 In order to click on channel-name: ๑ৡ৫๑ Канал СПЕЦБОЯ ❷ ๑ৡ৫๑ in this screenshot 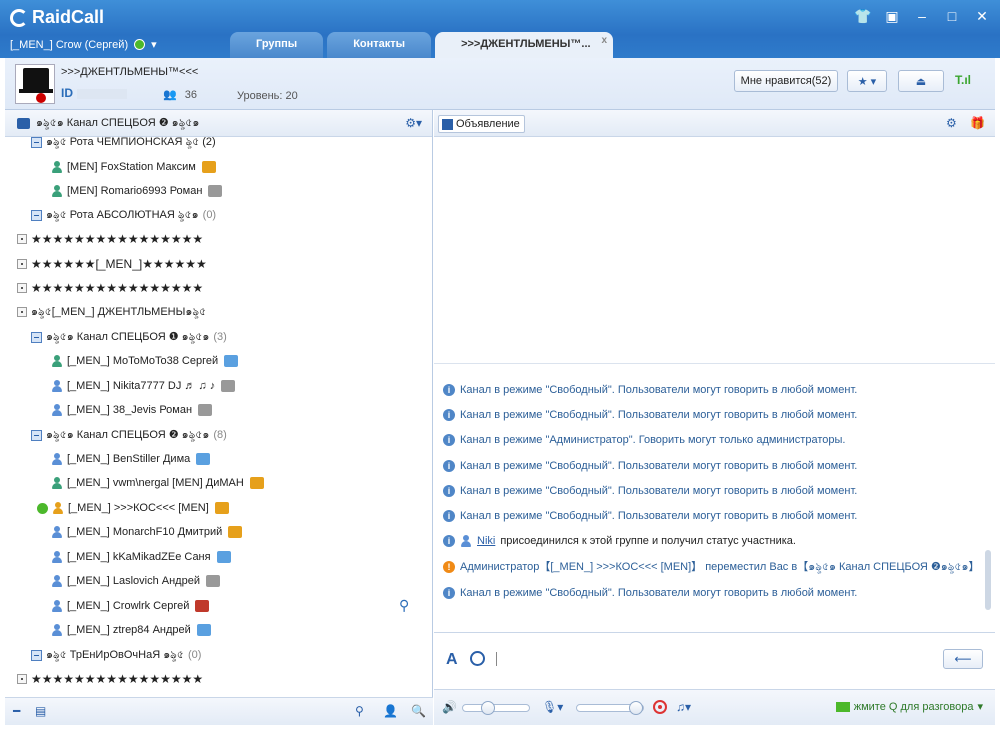, I will do `click(128, 435)`.